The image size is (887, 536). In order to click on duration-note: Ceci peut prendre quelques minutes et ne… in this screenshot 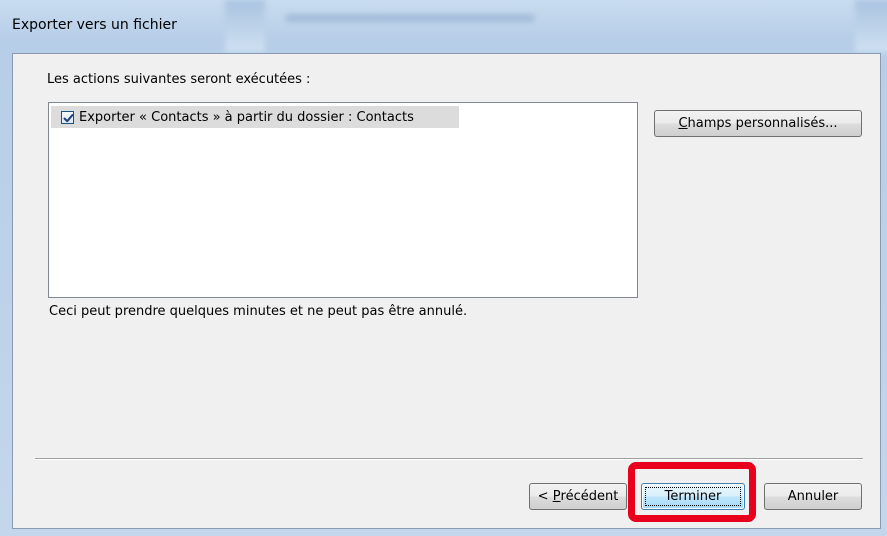, I will do `click(258, 311)`.